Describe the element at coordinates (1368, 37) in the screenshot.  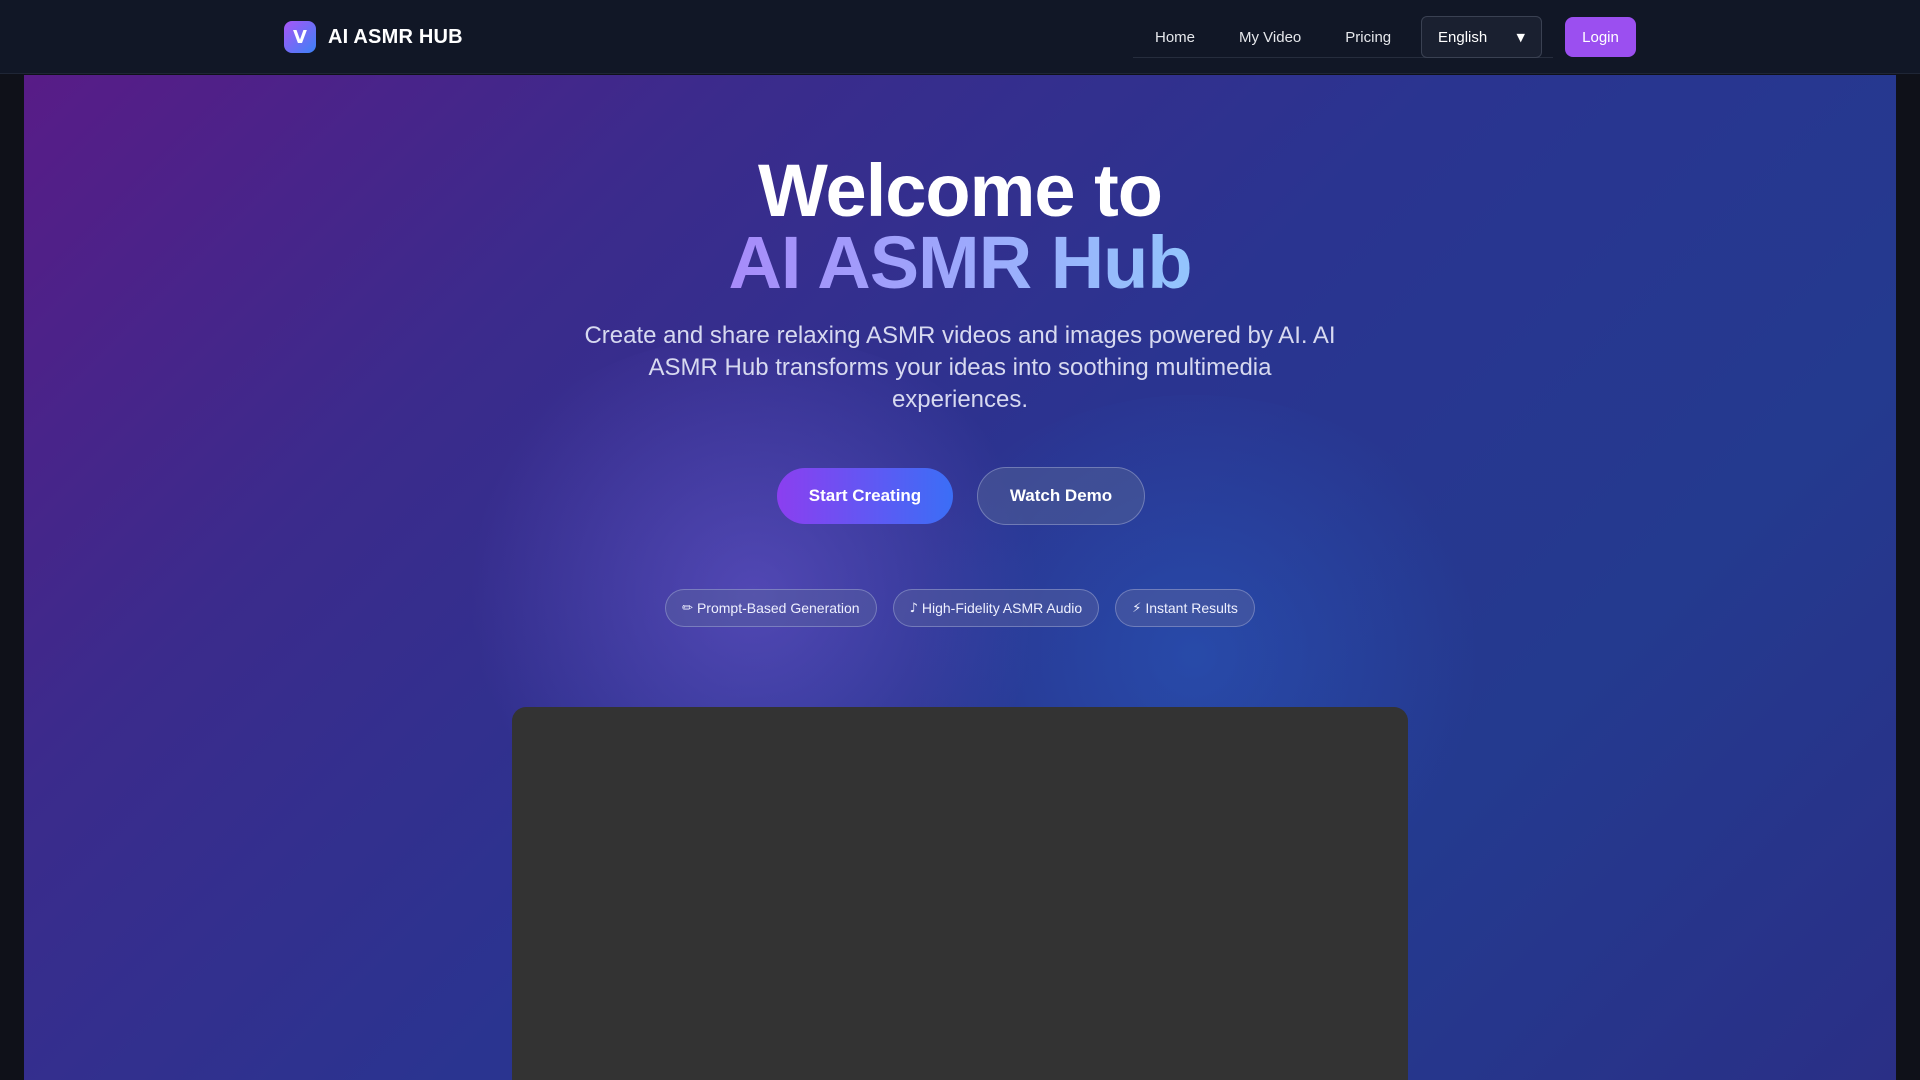
I see `nav-pricing: Pricing` at that location.